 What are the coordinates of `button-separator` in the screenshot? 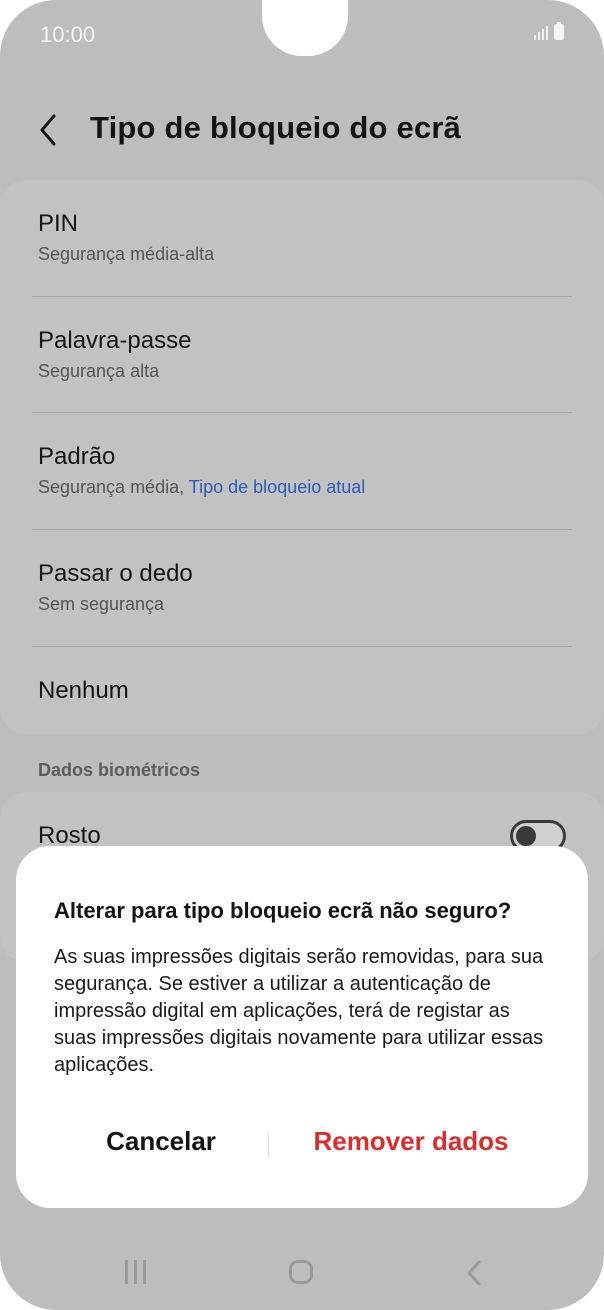 It's located at (268, 1145).